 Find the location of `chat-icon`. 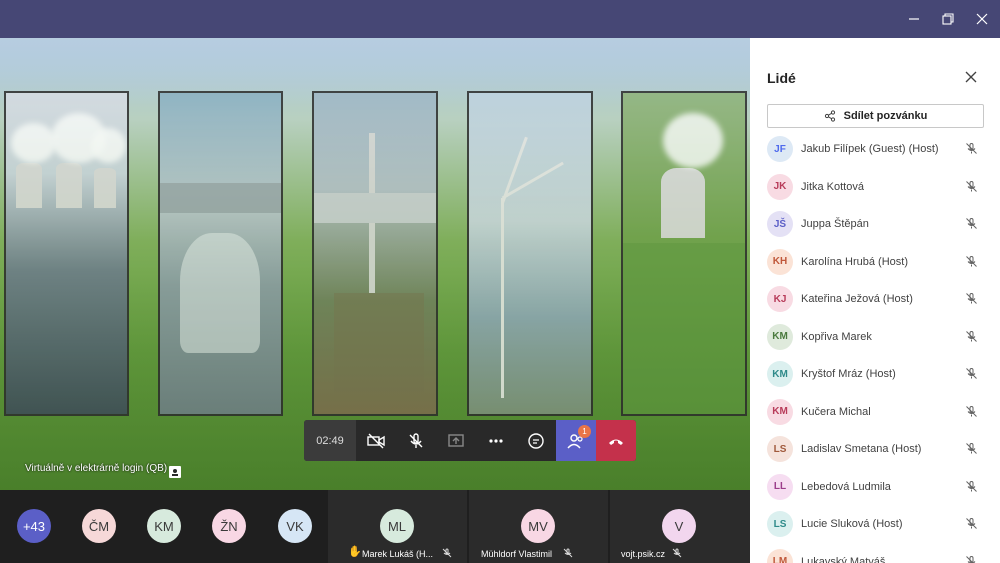

chat-icon is located at coordinates (536, 440).